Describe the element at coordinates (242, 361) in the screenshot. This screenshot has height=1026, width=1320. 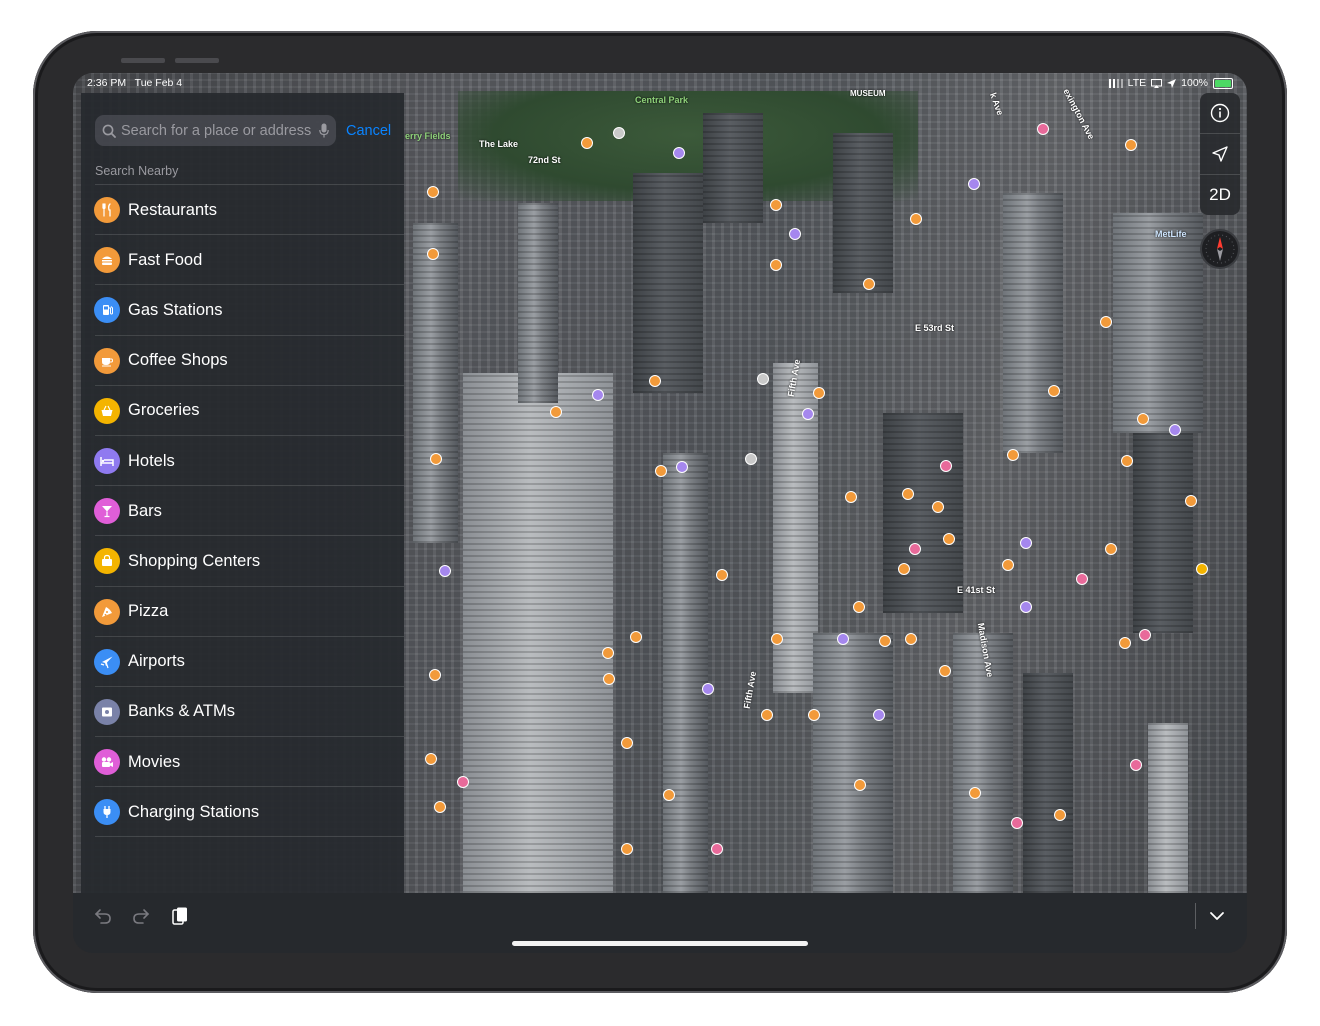
I see `category-item-coffee-shops: Coffee Shops` at that location.